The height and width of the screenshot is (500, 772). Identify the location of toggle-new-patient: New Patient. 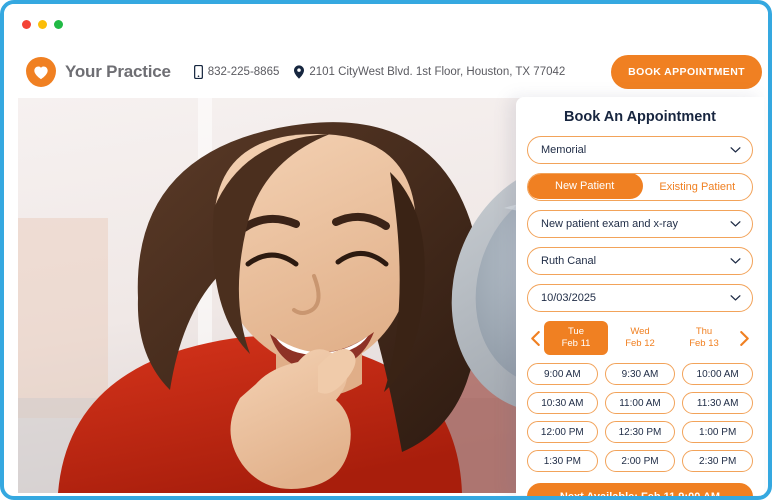
(585, 186).